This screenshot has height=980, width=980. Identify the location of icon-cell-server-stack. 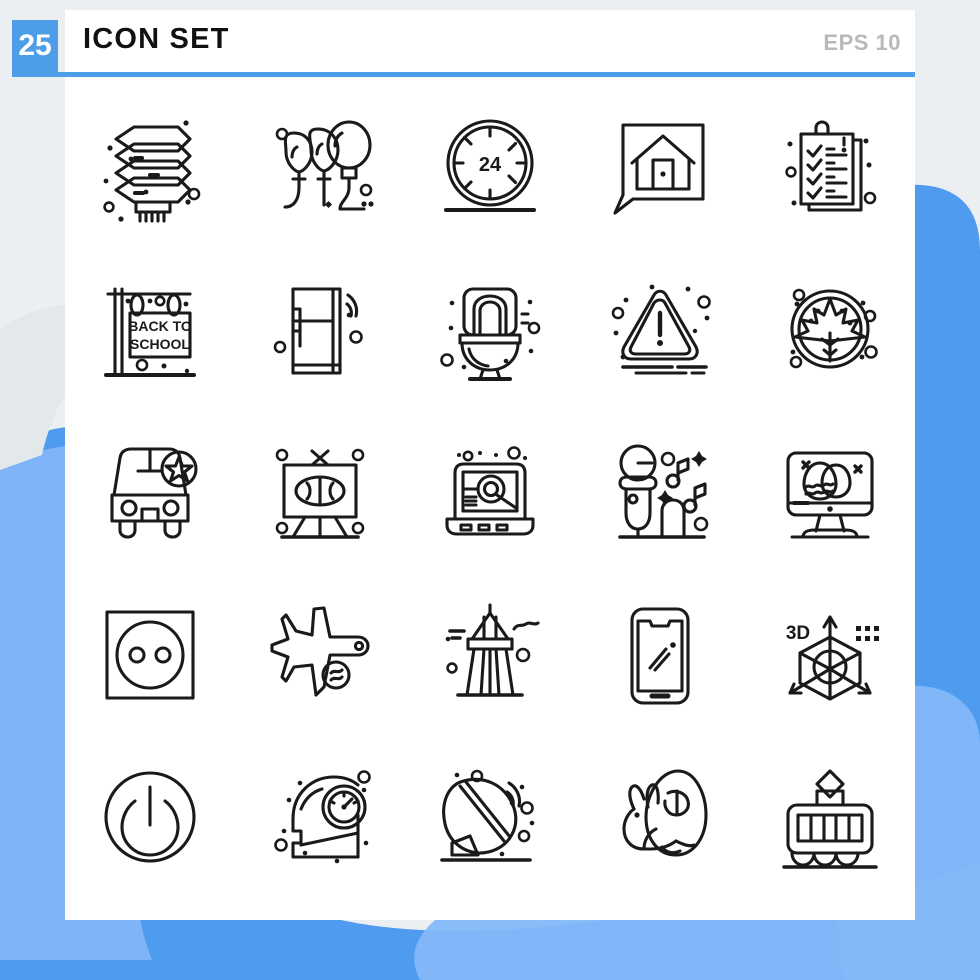
(150, 169).